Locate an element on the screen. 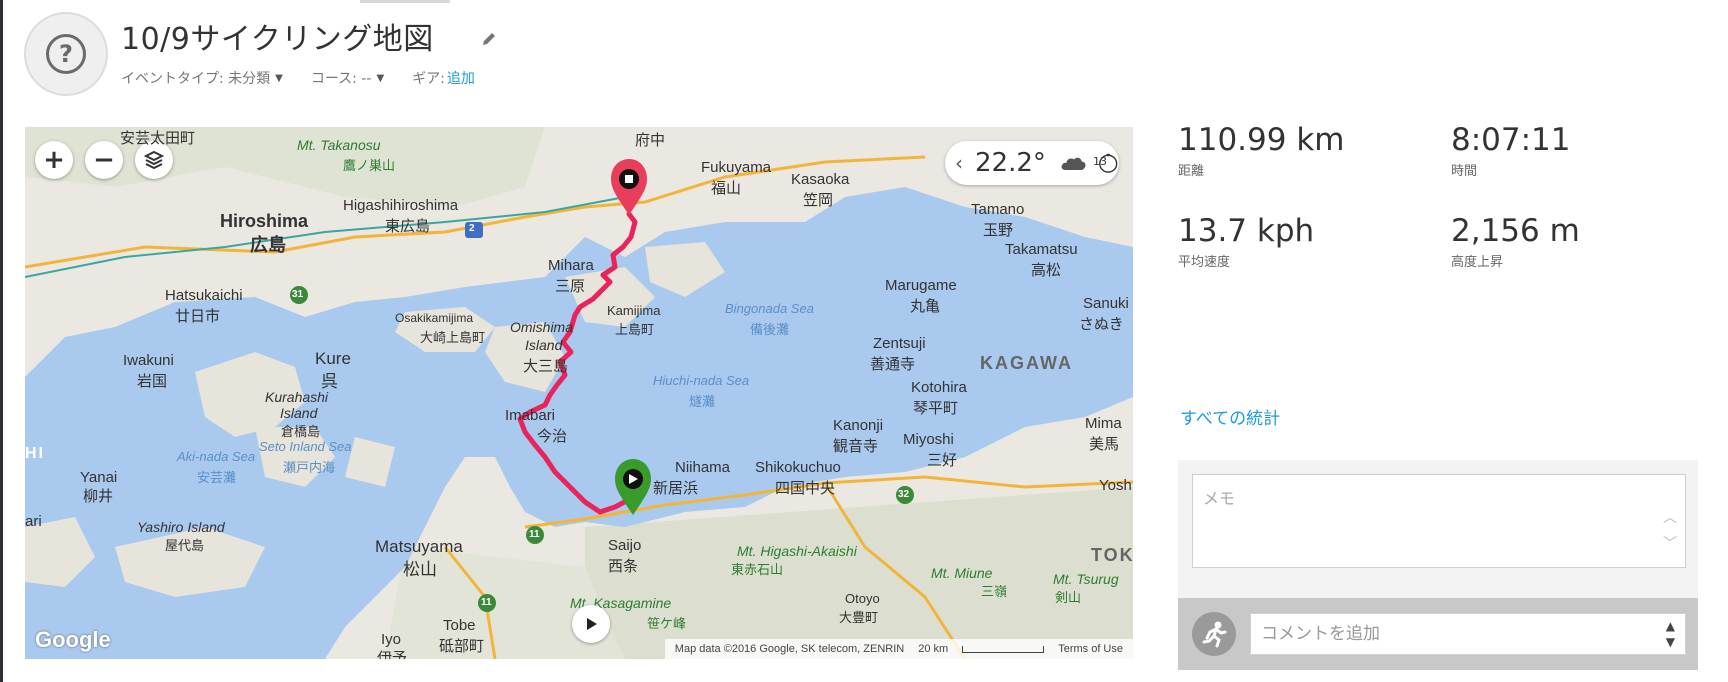 This screenshot has width=1728, height=682. stat-label: 平均速度 is located at coordinates (1204, 262).